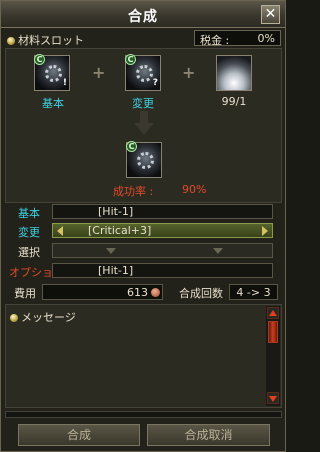 Image resolution: width=320 pixels, height=452 pixels. I want to click on scroll-up-button, so click(273, 313).